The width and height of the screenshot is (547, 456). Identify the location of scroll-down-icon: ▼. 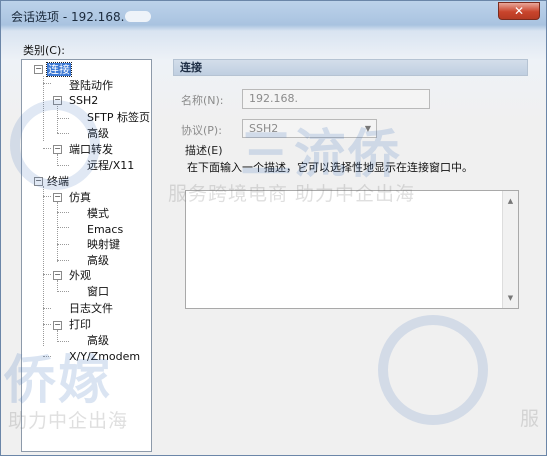
(510, 298).